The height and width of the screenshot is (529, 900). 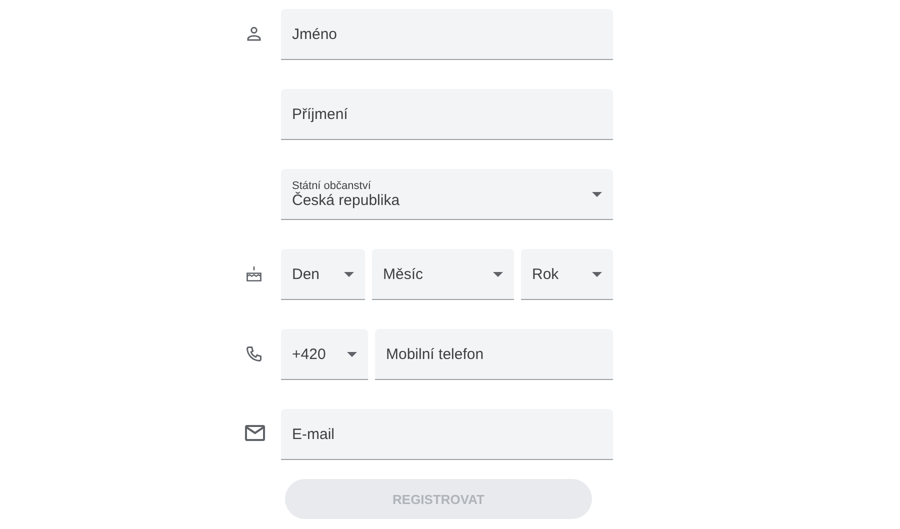 I want to click on select-field: +420, so click(x=324, y=354).